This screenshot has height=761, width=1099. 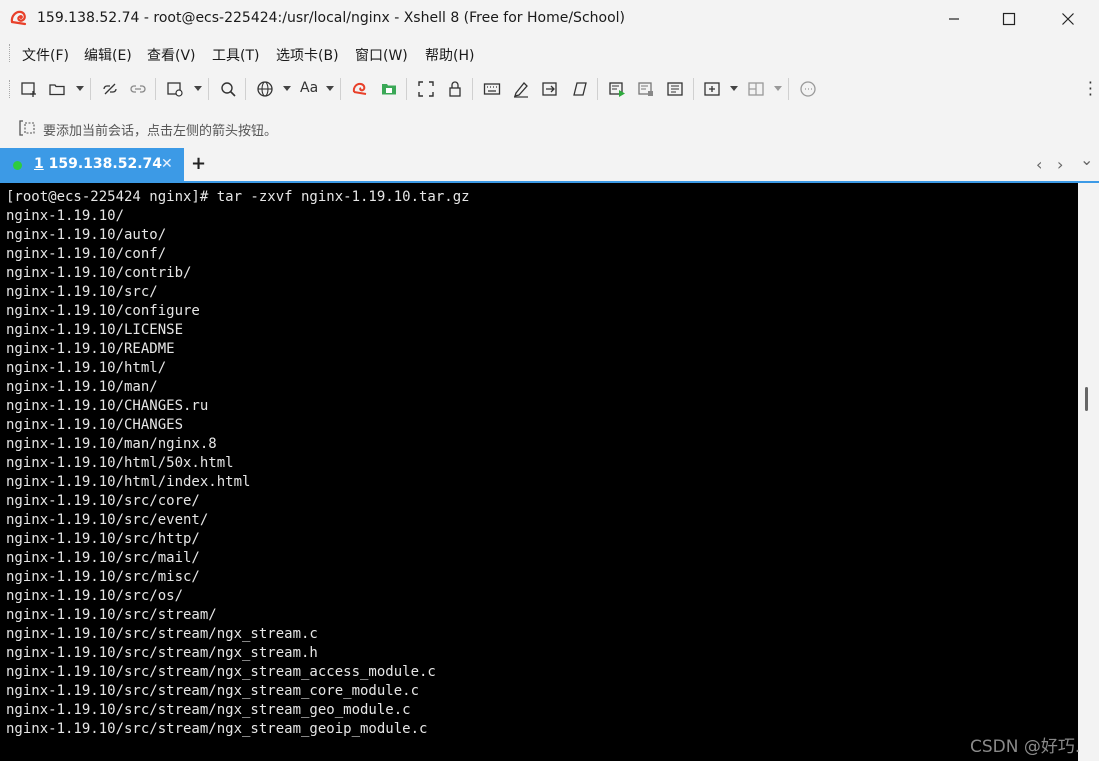 I want to click on chat-icon, so click(x=808, y=89).